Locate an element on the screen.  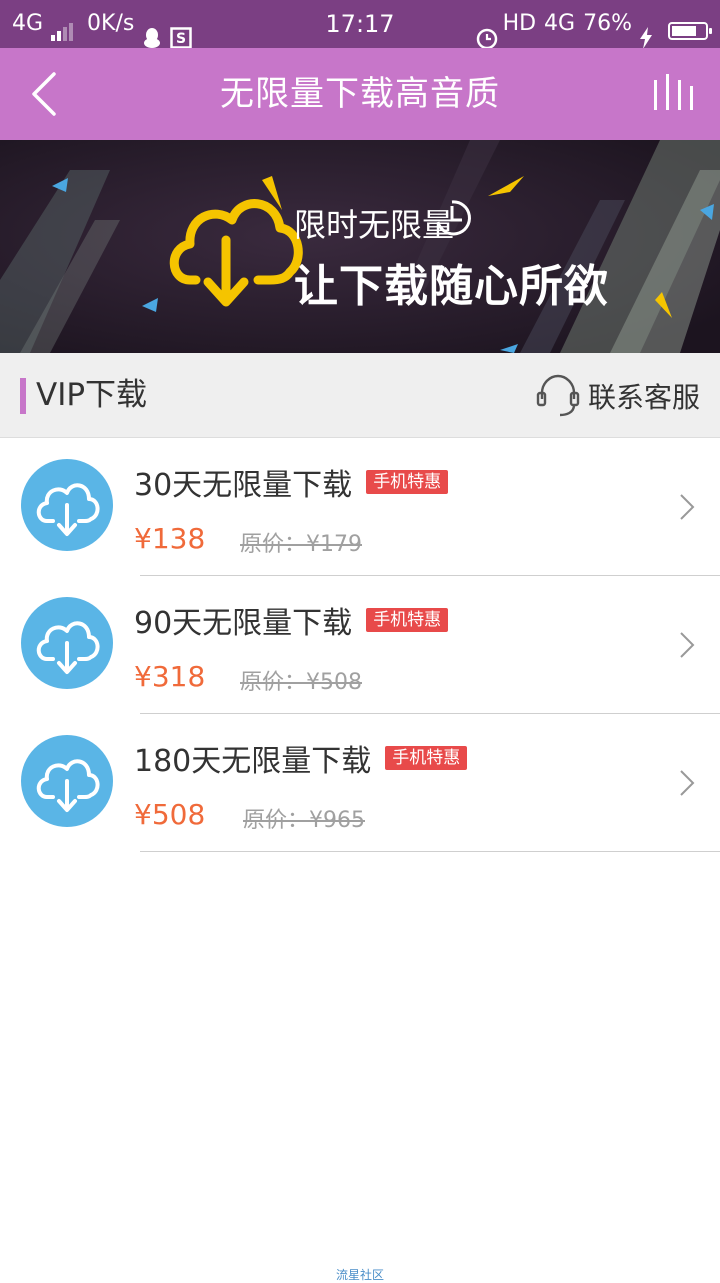
product-name-text: 90天无限量下载 is located at coordinates (243, 623).